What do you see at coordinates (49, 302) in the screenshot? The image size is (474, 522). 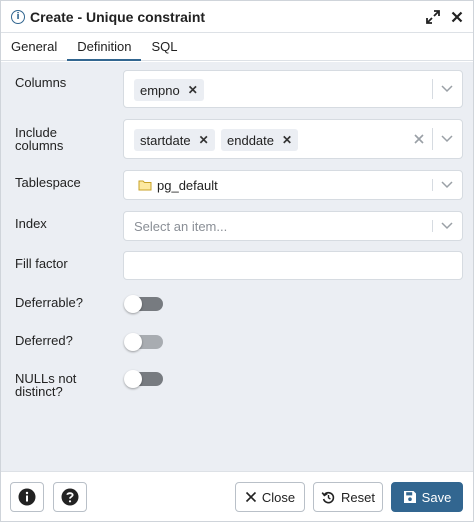 I see `deferrable-label: Deferrable?` at bounding box center [49, 302].